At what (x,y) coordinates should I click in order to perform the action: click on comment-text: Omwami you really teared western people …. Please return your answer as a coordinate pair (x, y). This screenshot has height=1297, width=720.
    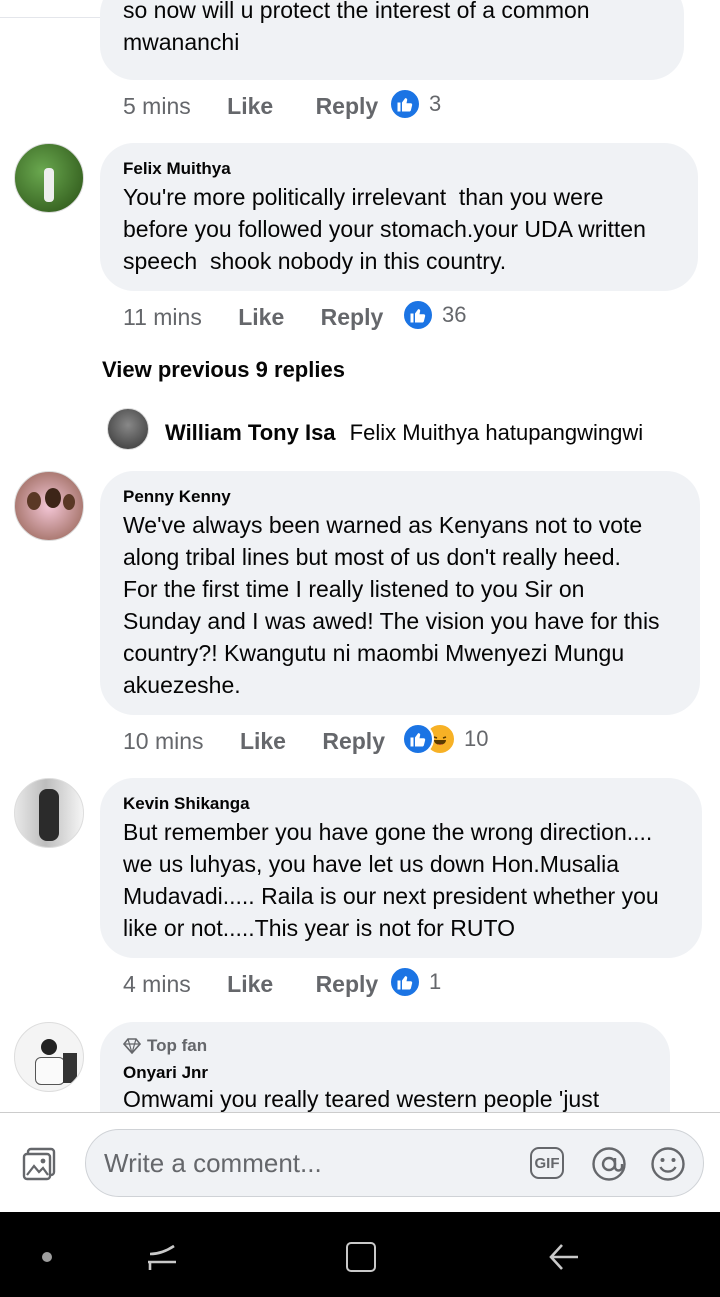
    Looking at the image, I should click on (361, 1099).